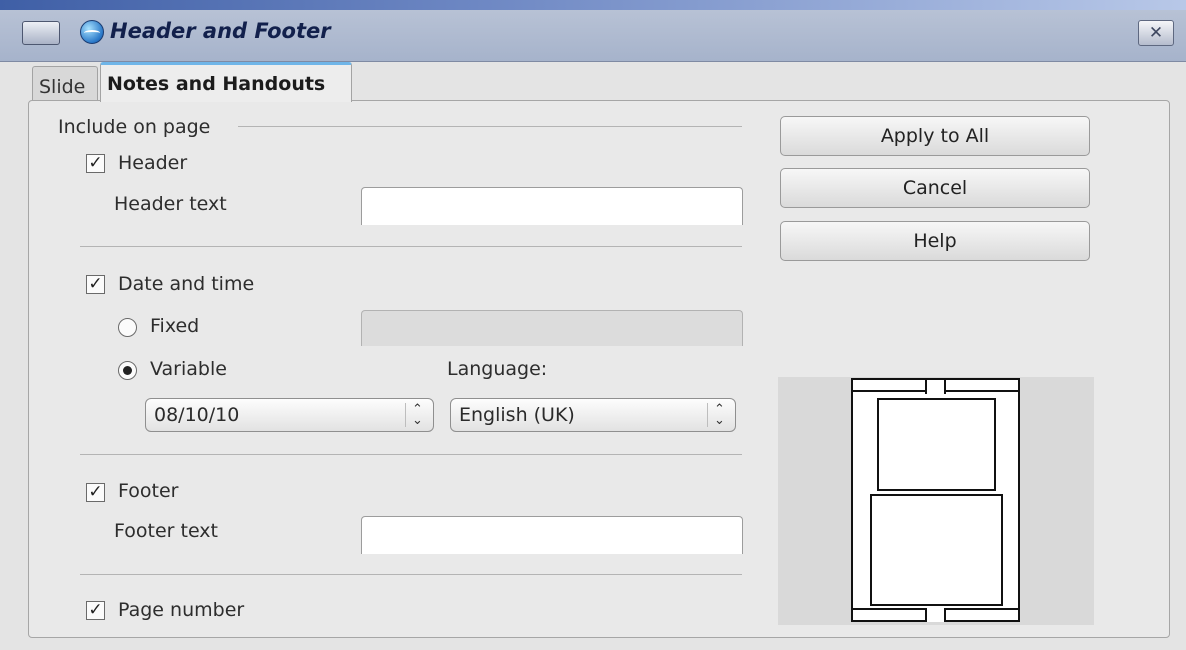  Describe the element at coordinates (95, 610) in the screenshot. I see `page-number-checkbox: ✓` at that location.